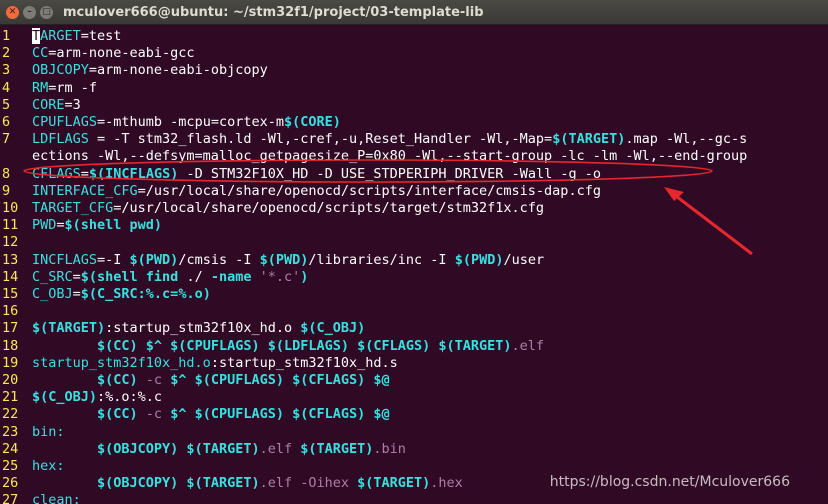 The image size is (828, 504). Describe the element at coordinates (6, 104) in the screenshot. I see `line-number: 5` at that location.